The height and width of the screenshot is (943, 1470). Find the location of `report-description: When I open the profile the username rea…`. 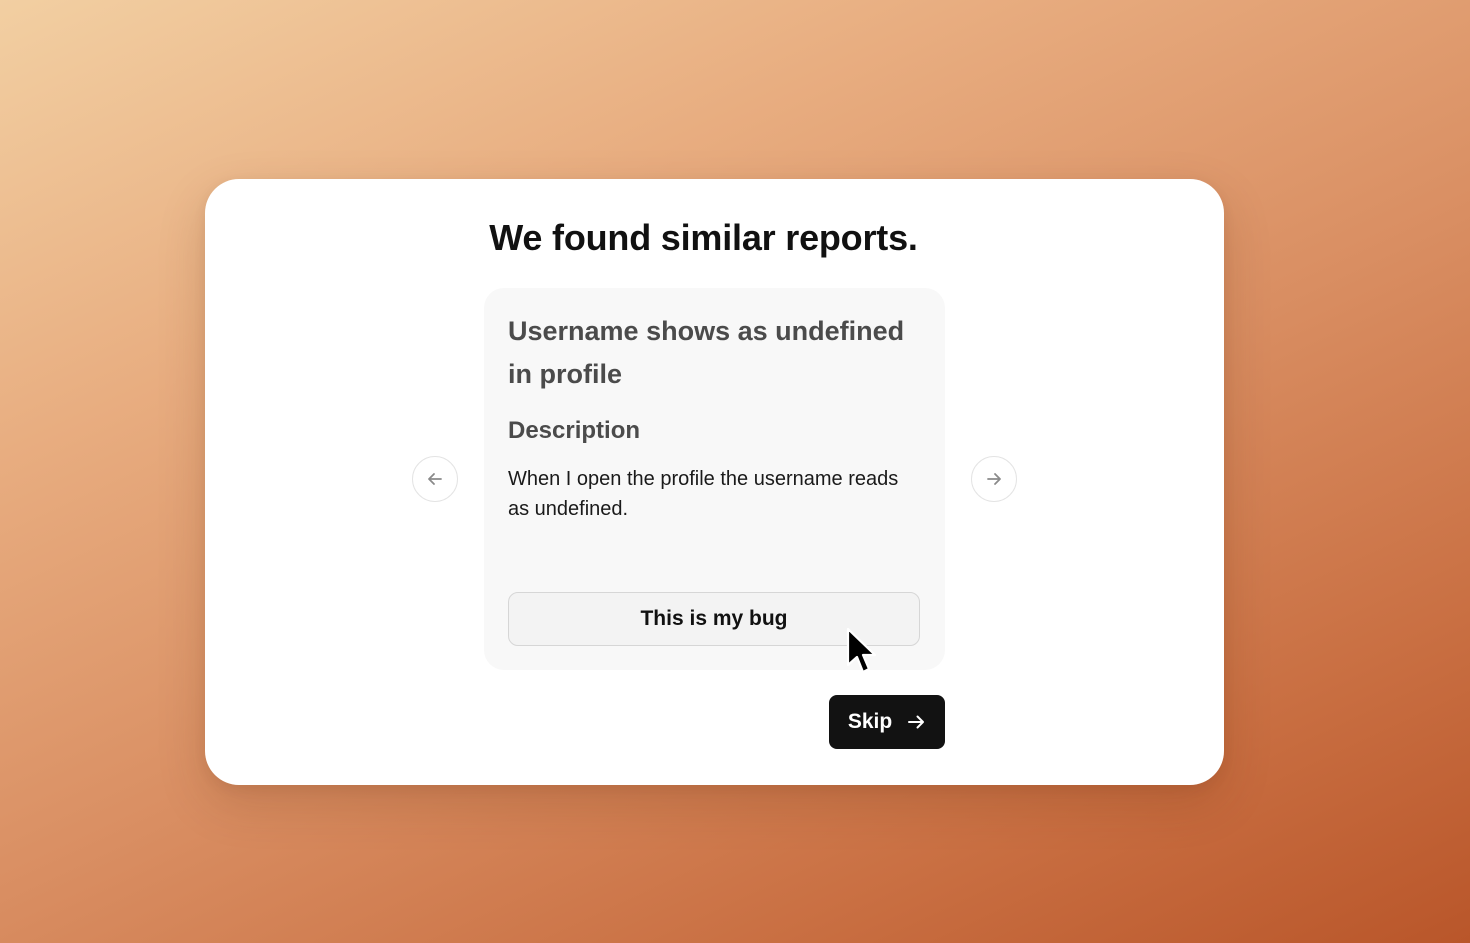

report-description: When I open the profile the username rea… is located at coordinates (703, 494).